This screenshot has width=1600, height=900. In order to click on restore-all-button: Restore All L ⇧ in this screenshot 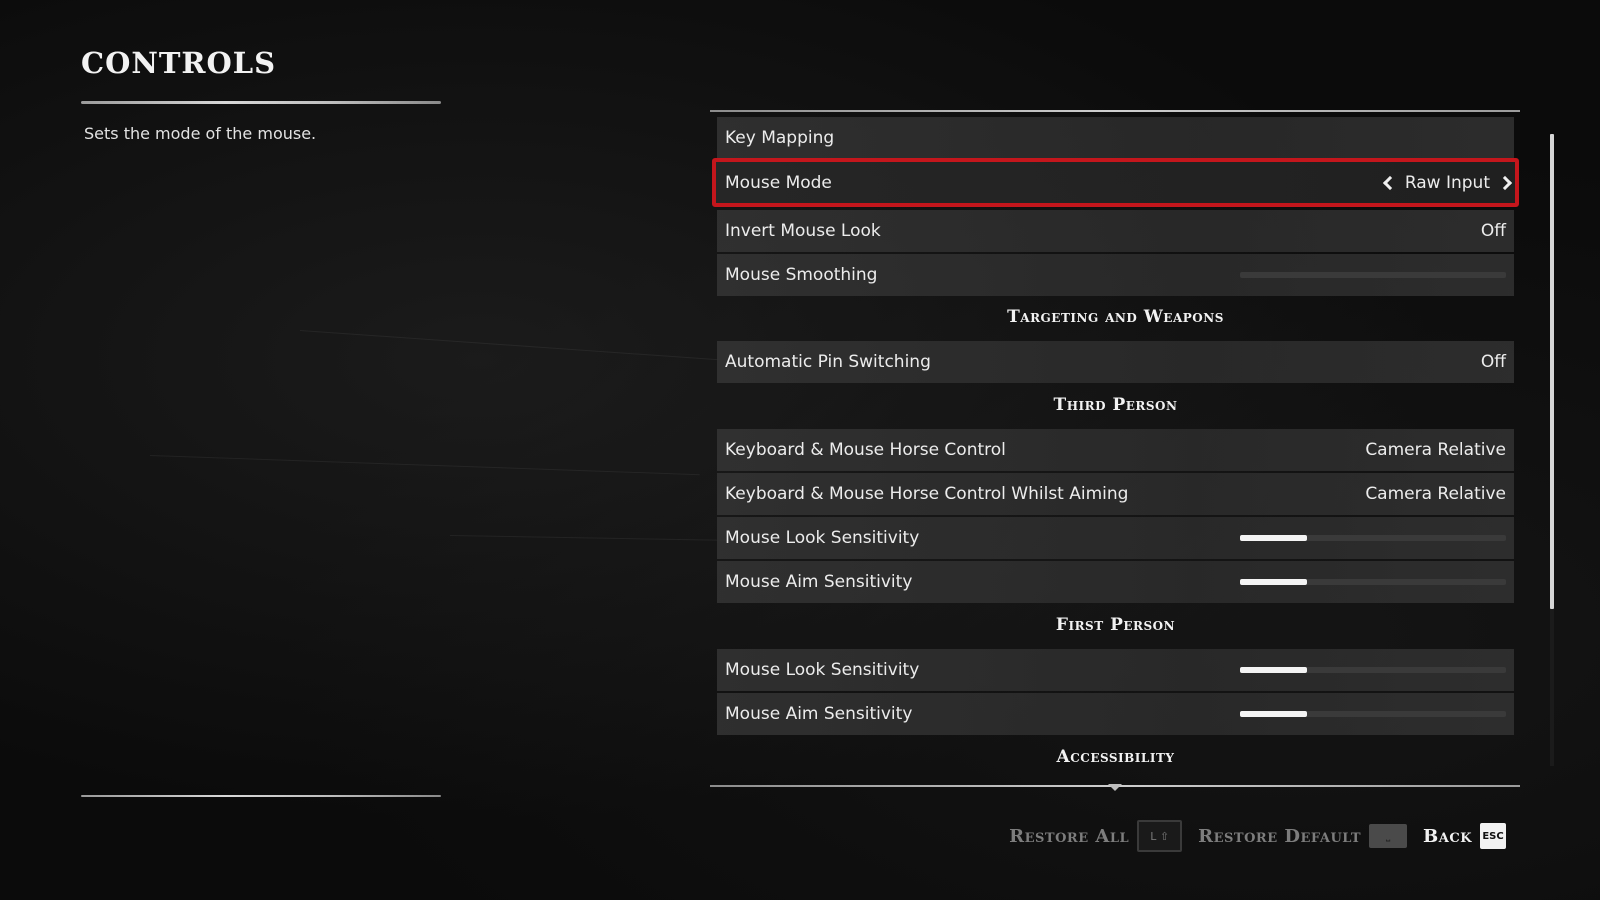, I will do `click(1096, 836)`.